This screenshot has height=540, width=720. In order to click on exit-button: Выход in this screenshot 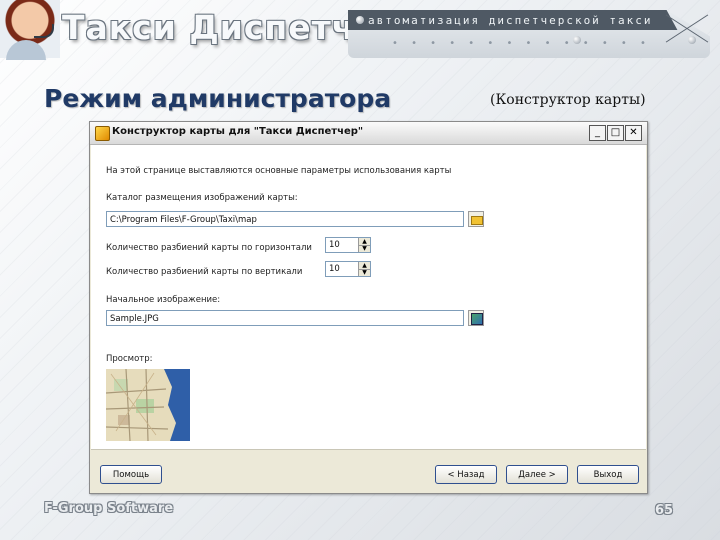, I will do `click(608, 474)`.